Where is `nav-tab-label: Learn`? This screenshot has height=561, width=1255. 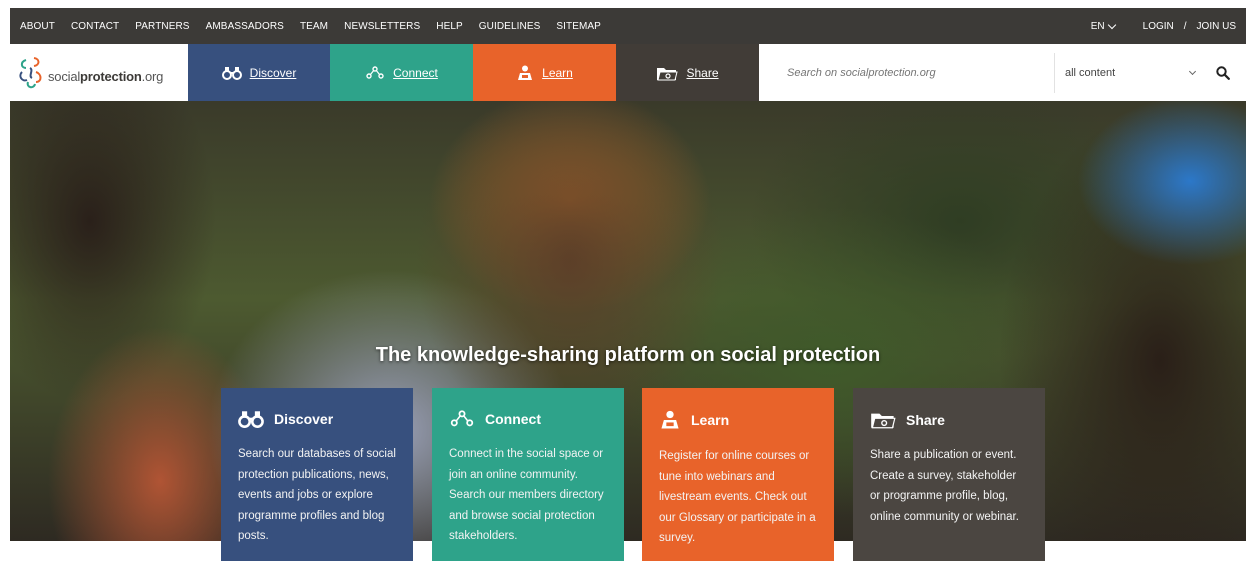
nav-tab-label: Learn is located at coordinates (557, 72).